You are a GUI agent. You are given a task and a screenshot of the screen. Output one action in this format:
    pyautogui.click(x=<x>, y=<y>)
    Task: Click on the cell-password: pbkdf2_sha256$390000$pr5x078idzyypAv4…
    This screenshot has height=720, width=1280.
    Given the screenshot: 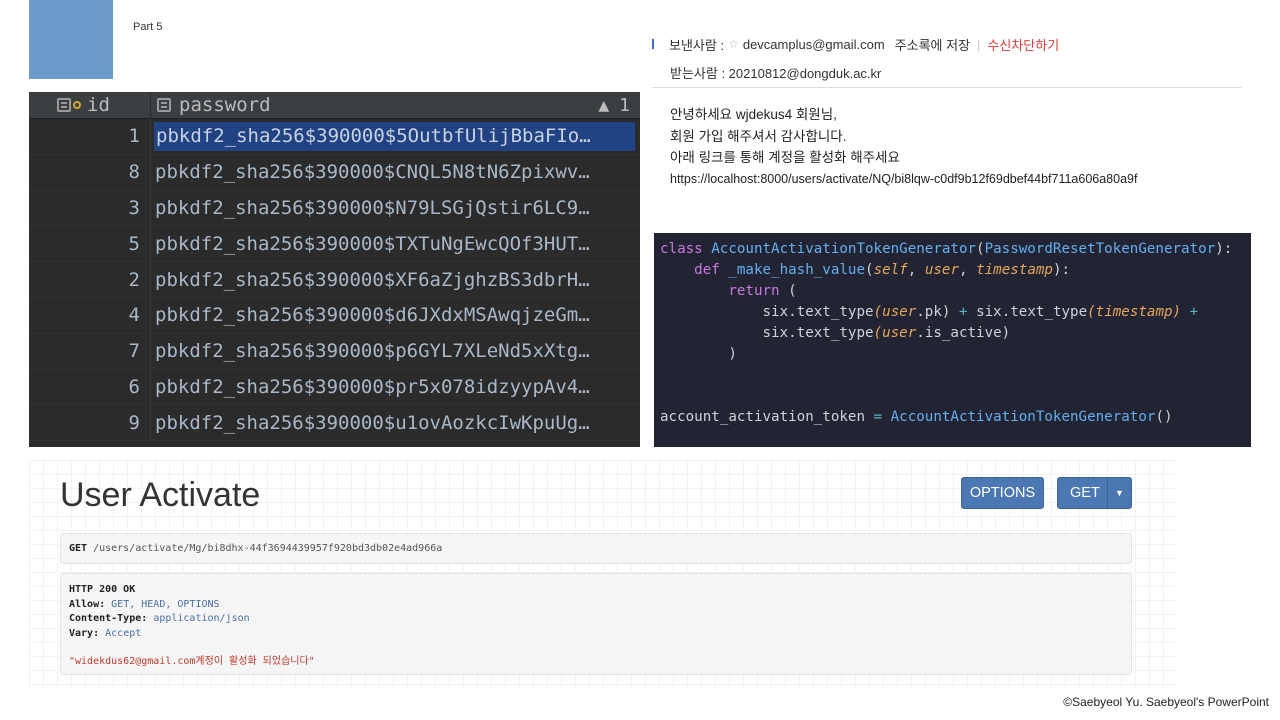 What is the action you would take?
    pyautogui.click(x=395, y=387)
    